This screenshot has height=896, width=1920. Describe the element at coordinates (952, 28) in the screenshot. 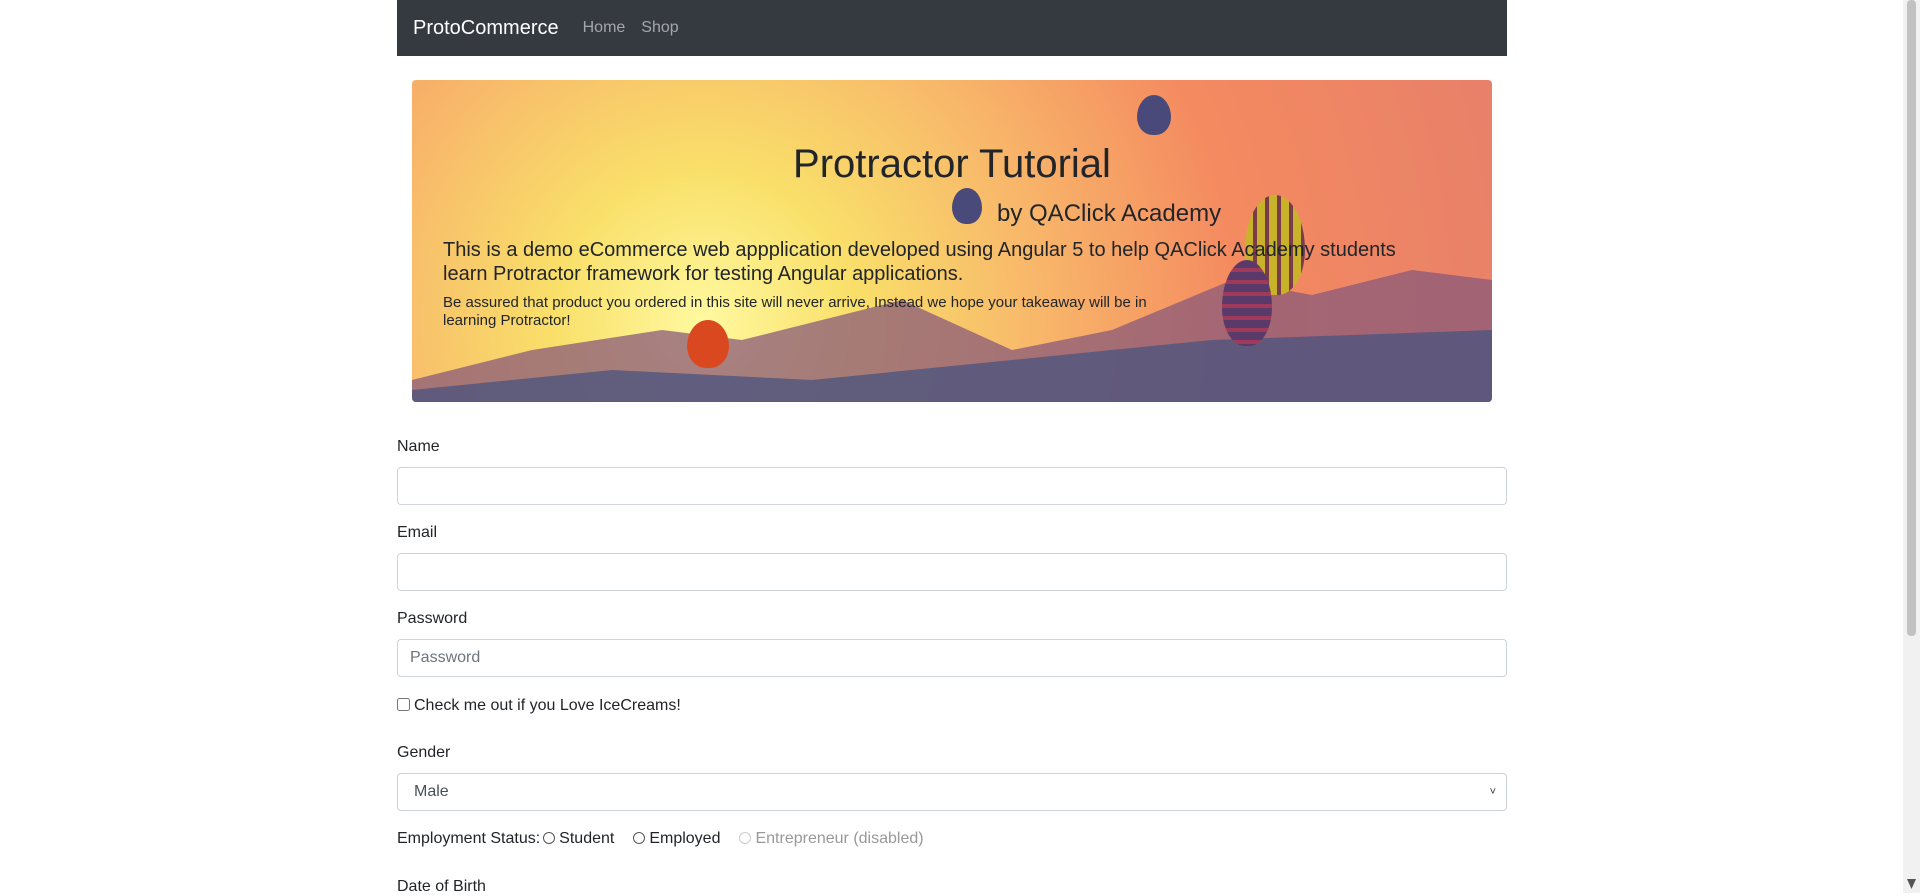

I see `navbar: ProtoCommerce Home Shop` at that location.